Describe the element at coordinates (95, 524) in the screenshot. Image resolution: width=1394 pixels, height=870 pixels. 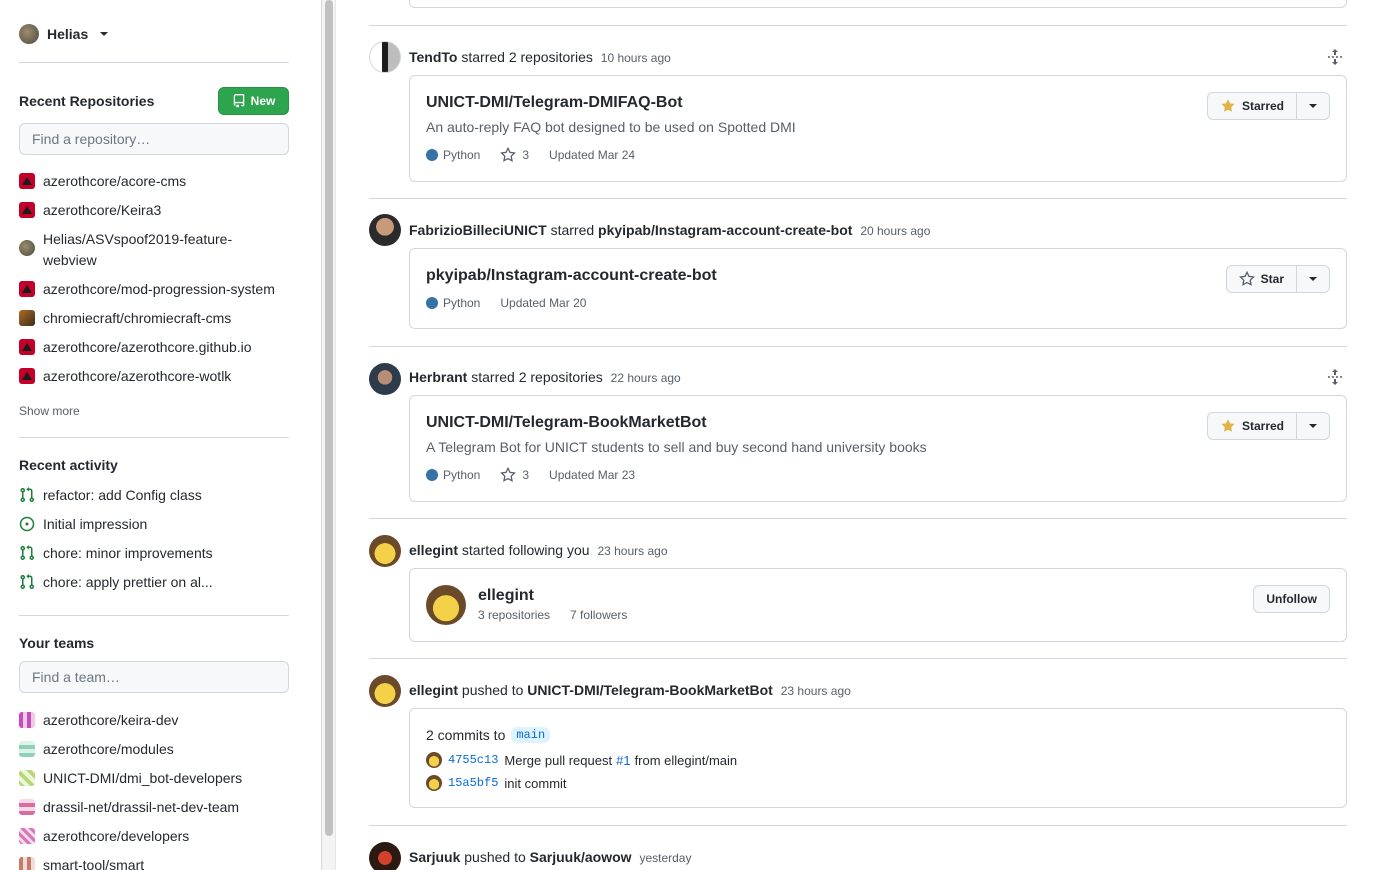
I see `activity-link: Initial impression` at that location.